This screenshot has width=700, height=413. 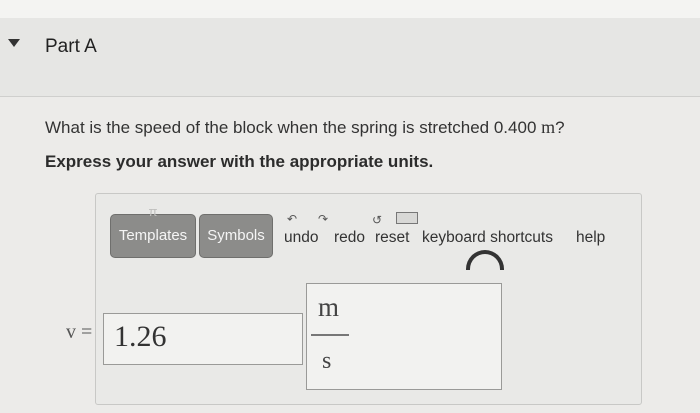 I want to click on unit-numerator: m, so click(x=329, y=307).